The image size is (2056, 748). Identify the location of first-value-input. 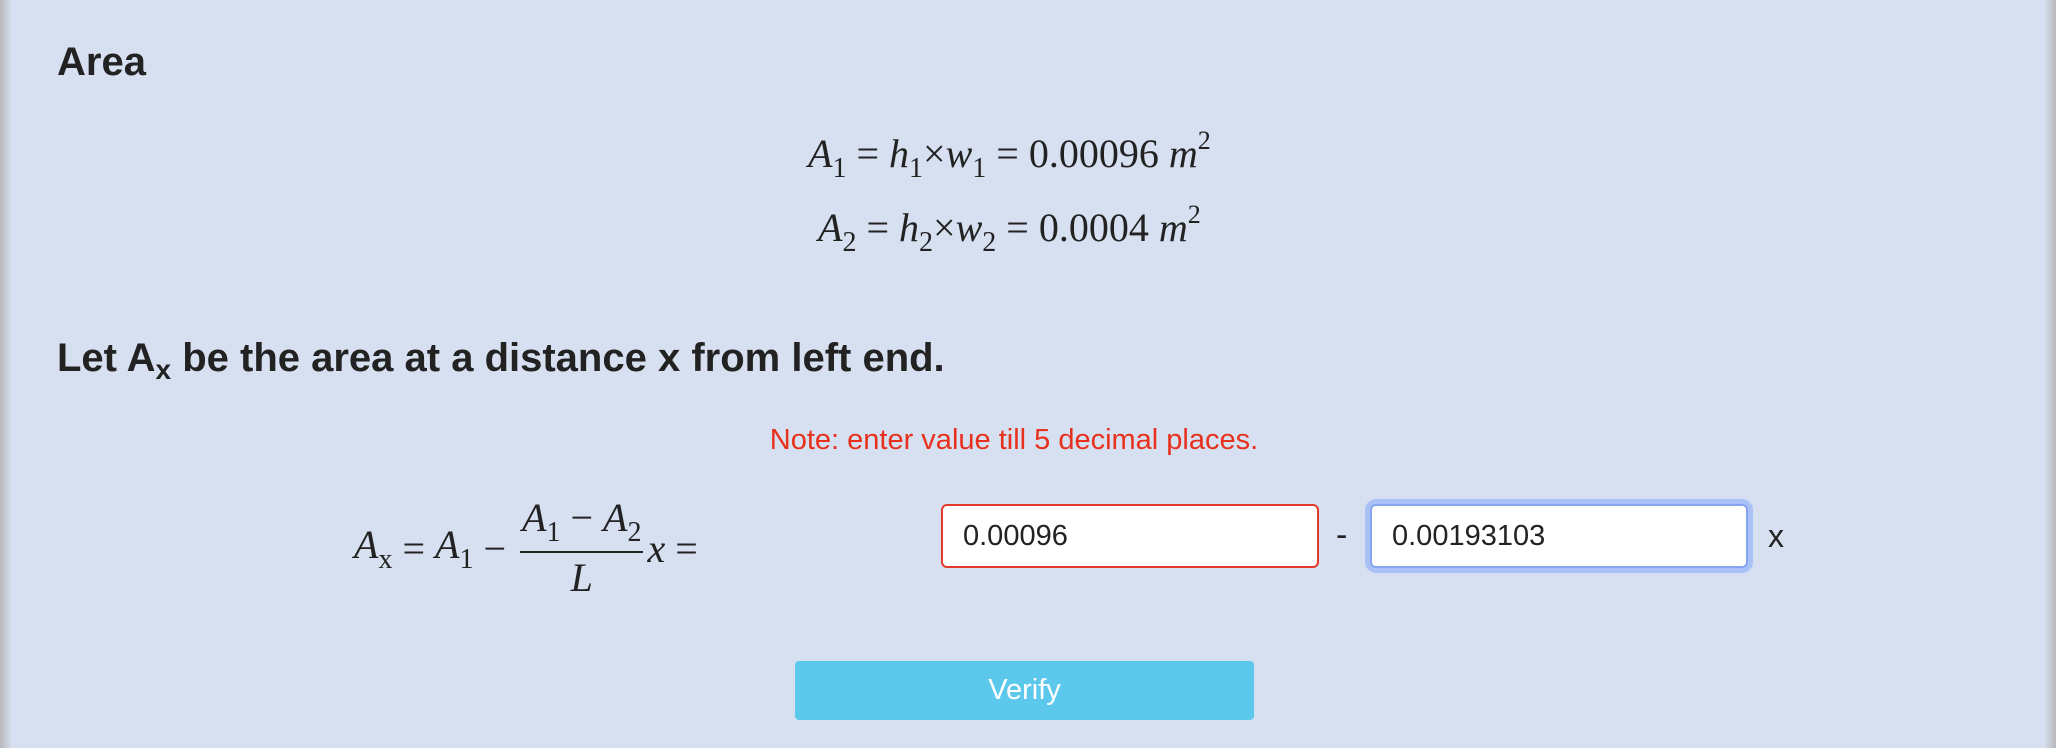
(1130, 536).